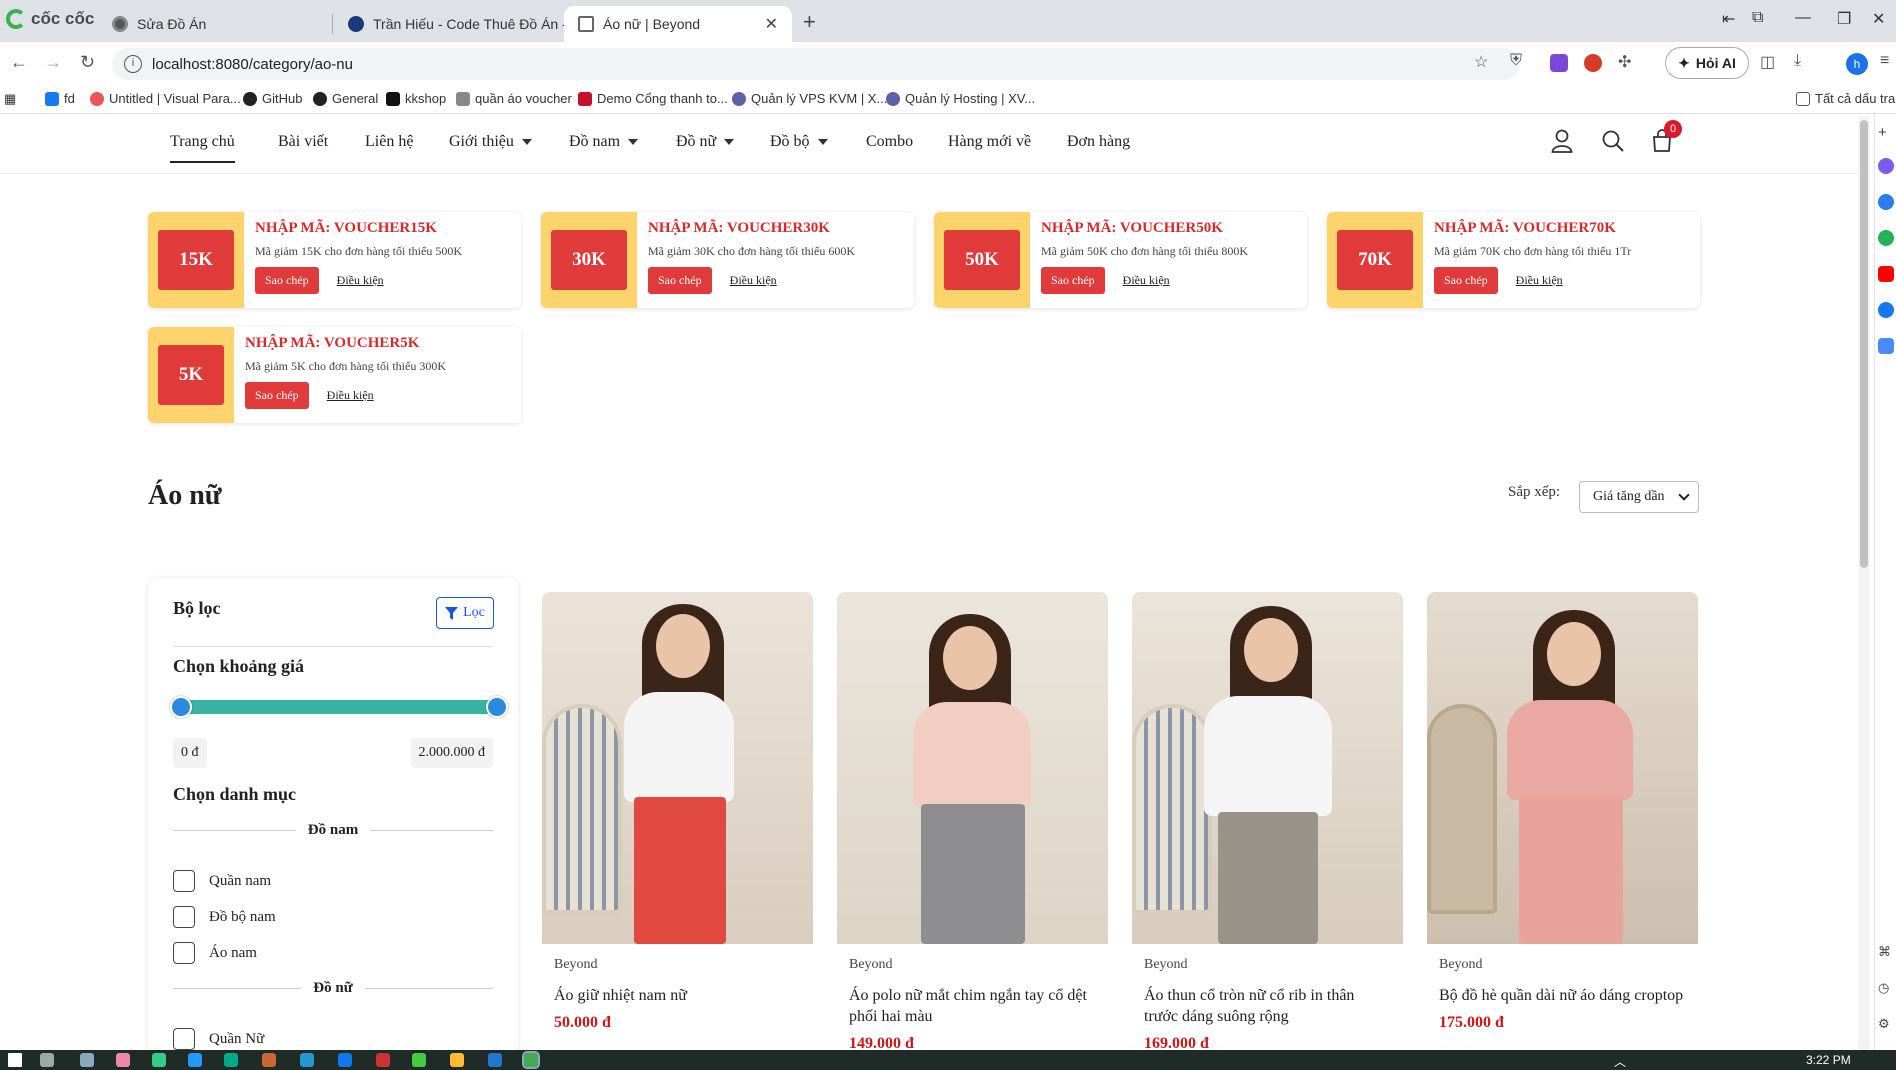 The width and height of the screenshot is (1896, 1070). I want to click on shield-icon: ⛨, so click(1516, 61).